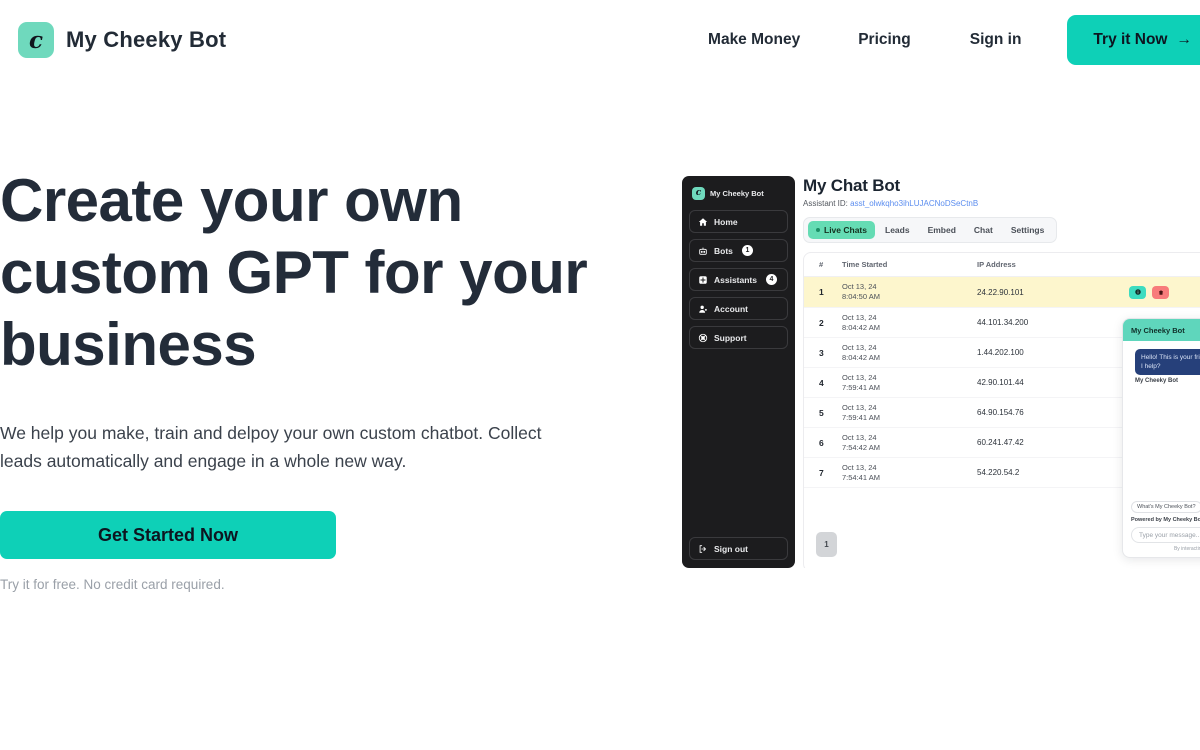 The height and width of the screenshot is (750, 1200). Describe the element at coordinates (703, 548) in the screenshot. I see `sign-out-icon` at that location.